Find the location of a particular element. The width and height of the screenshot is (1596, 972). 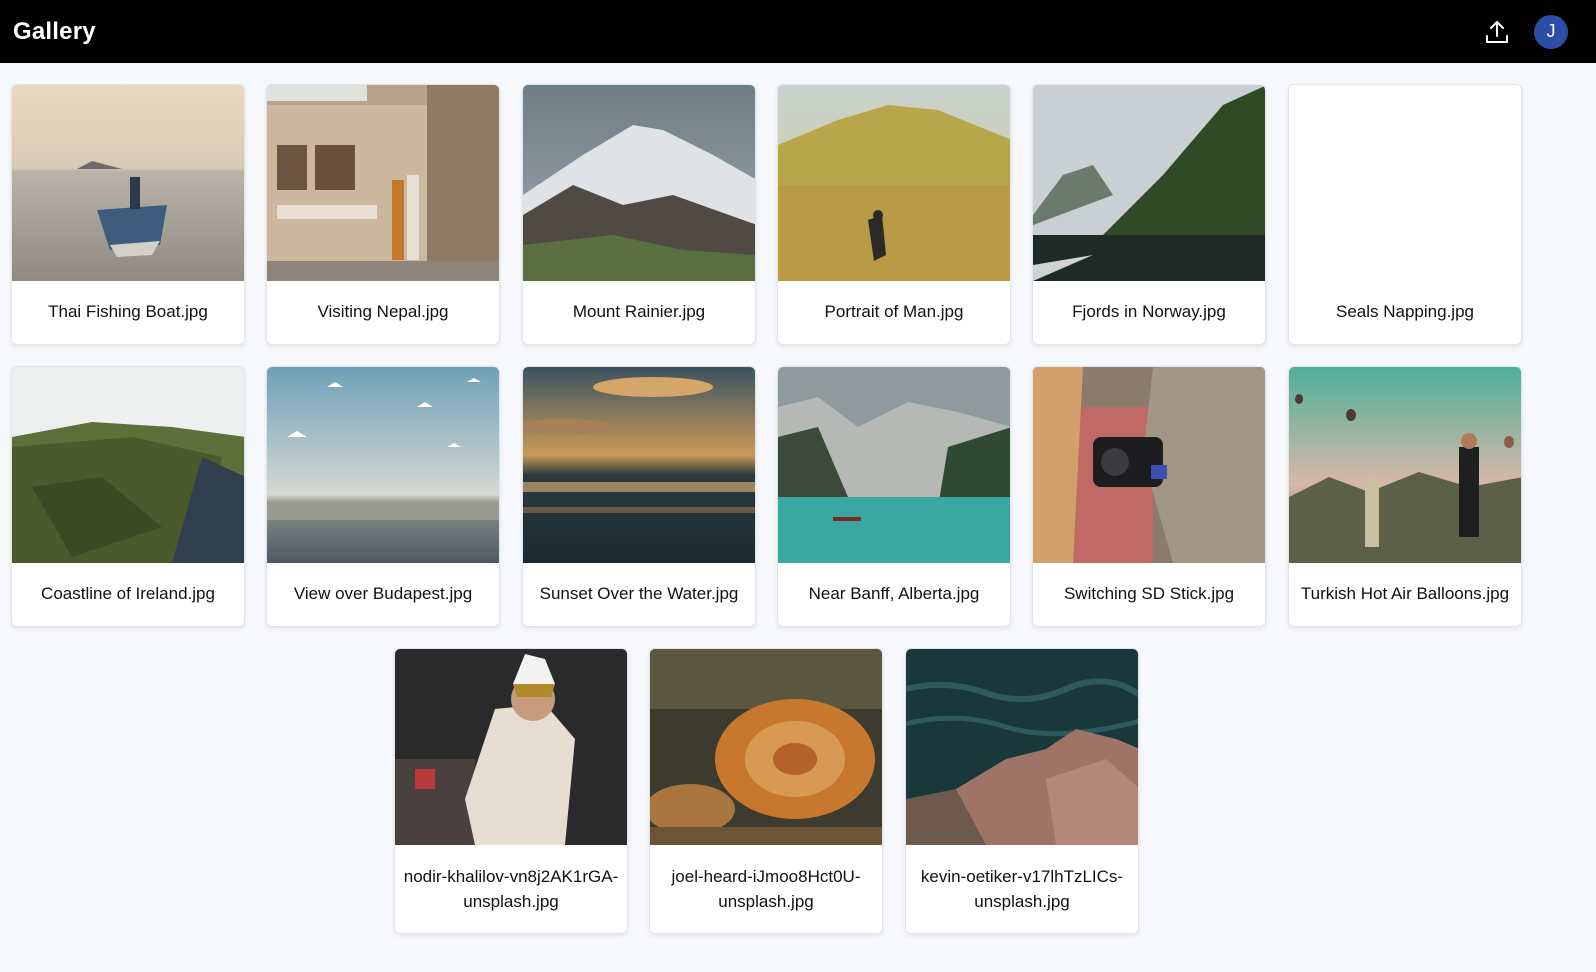

photo-filename: Seals Napping.jpg is located at coordinates (1405, 311).